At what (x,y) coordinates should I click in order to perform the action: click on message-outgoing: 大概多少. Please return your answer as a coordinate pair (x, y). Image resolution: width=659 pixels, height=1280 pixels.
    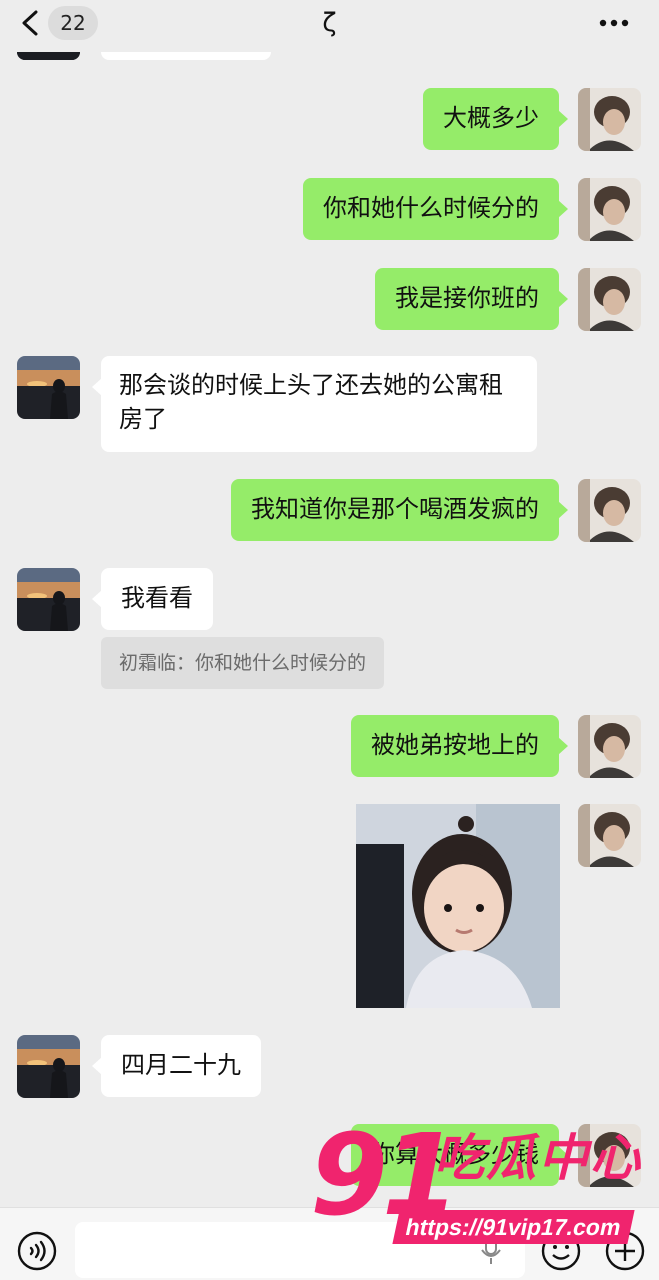
    Looking at the image, I should click on (495, 119).